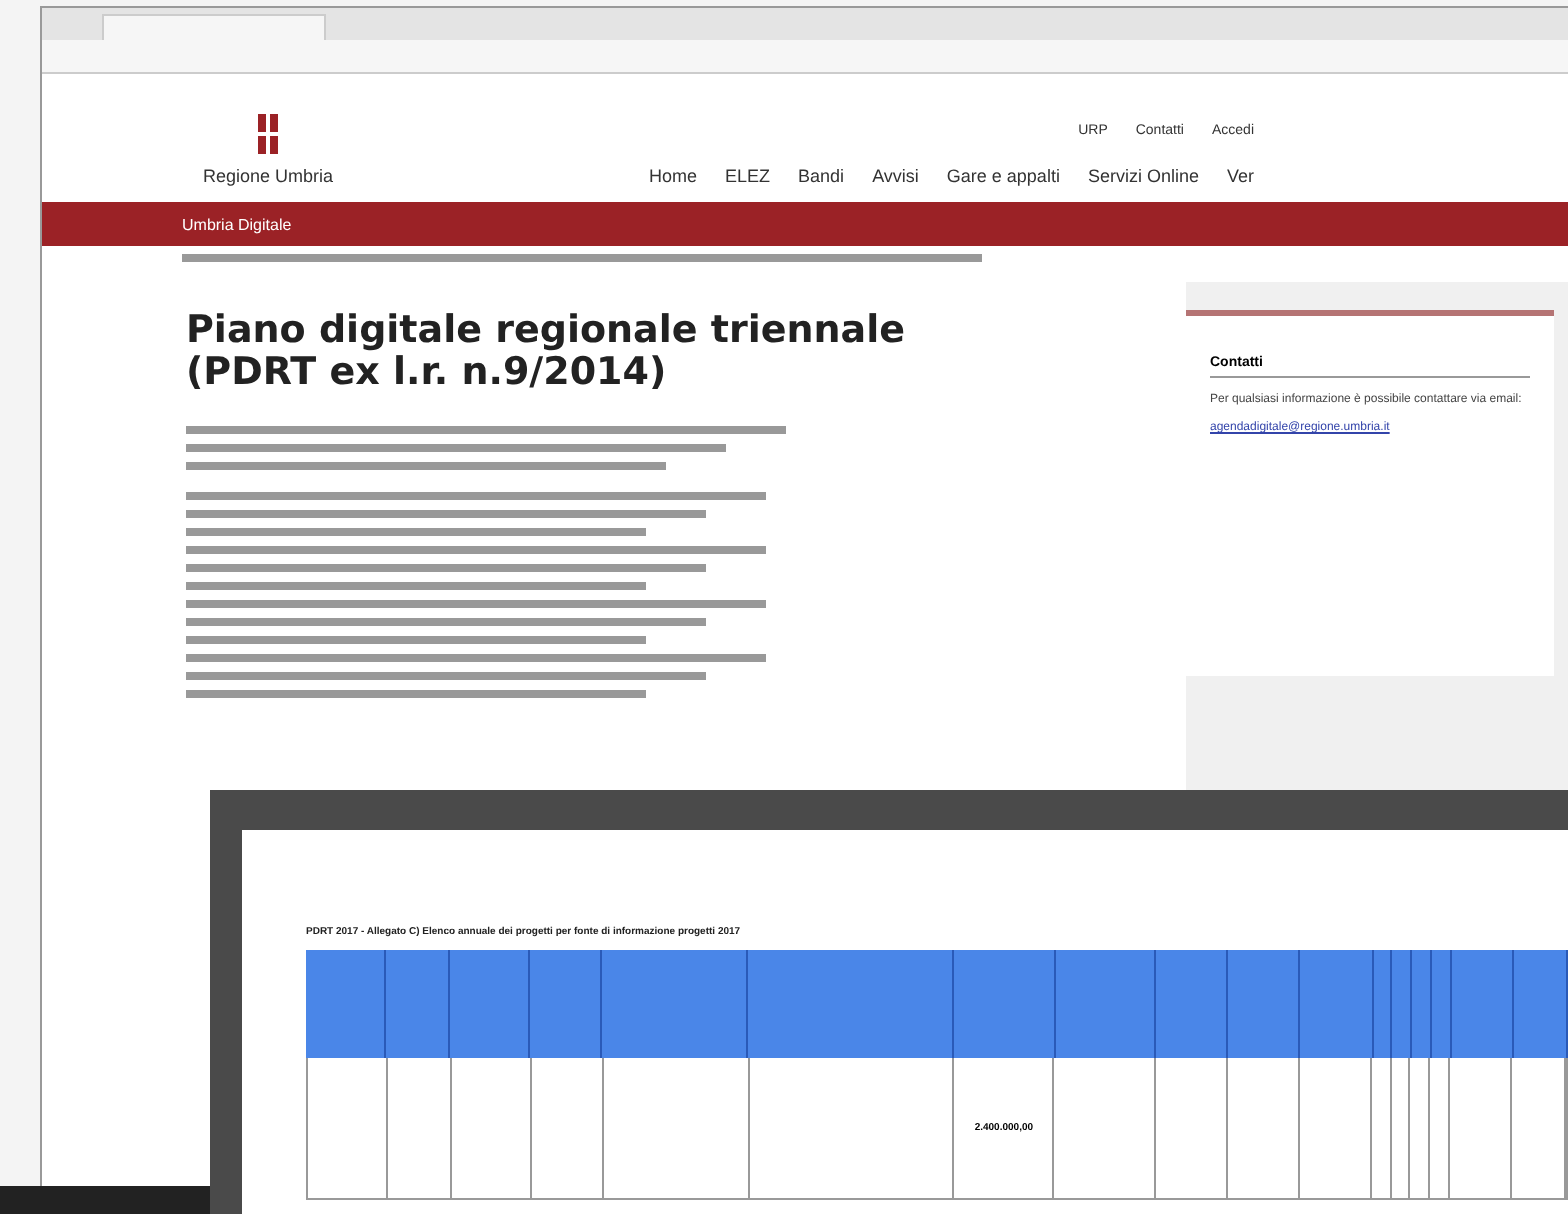 The image size is (1568, 1214). Describe the element at coordinates (546, 352) in the screenshot. I see `page-title: Piano digitale regionale triennale (PDRT ex l.r. n.9/2014)` at that location.